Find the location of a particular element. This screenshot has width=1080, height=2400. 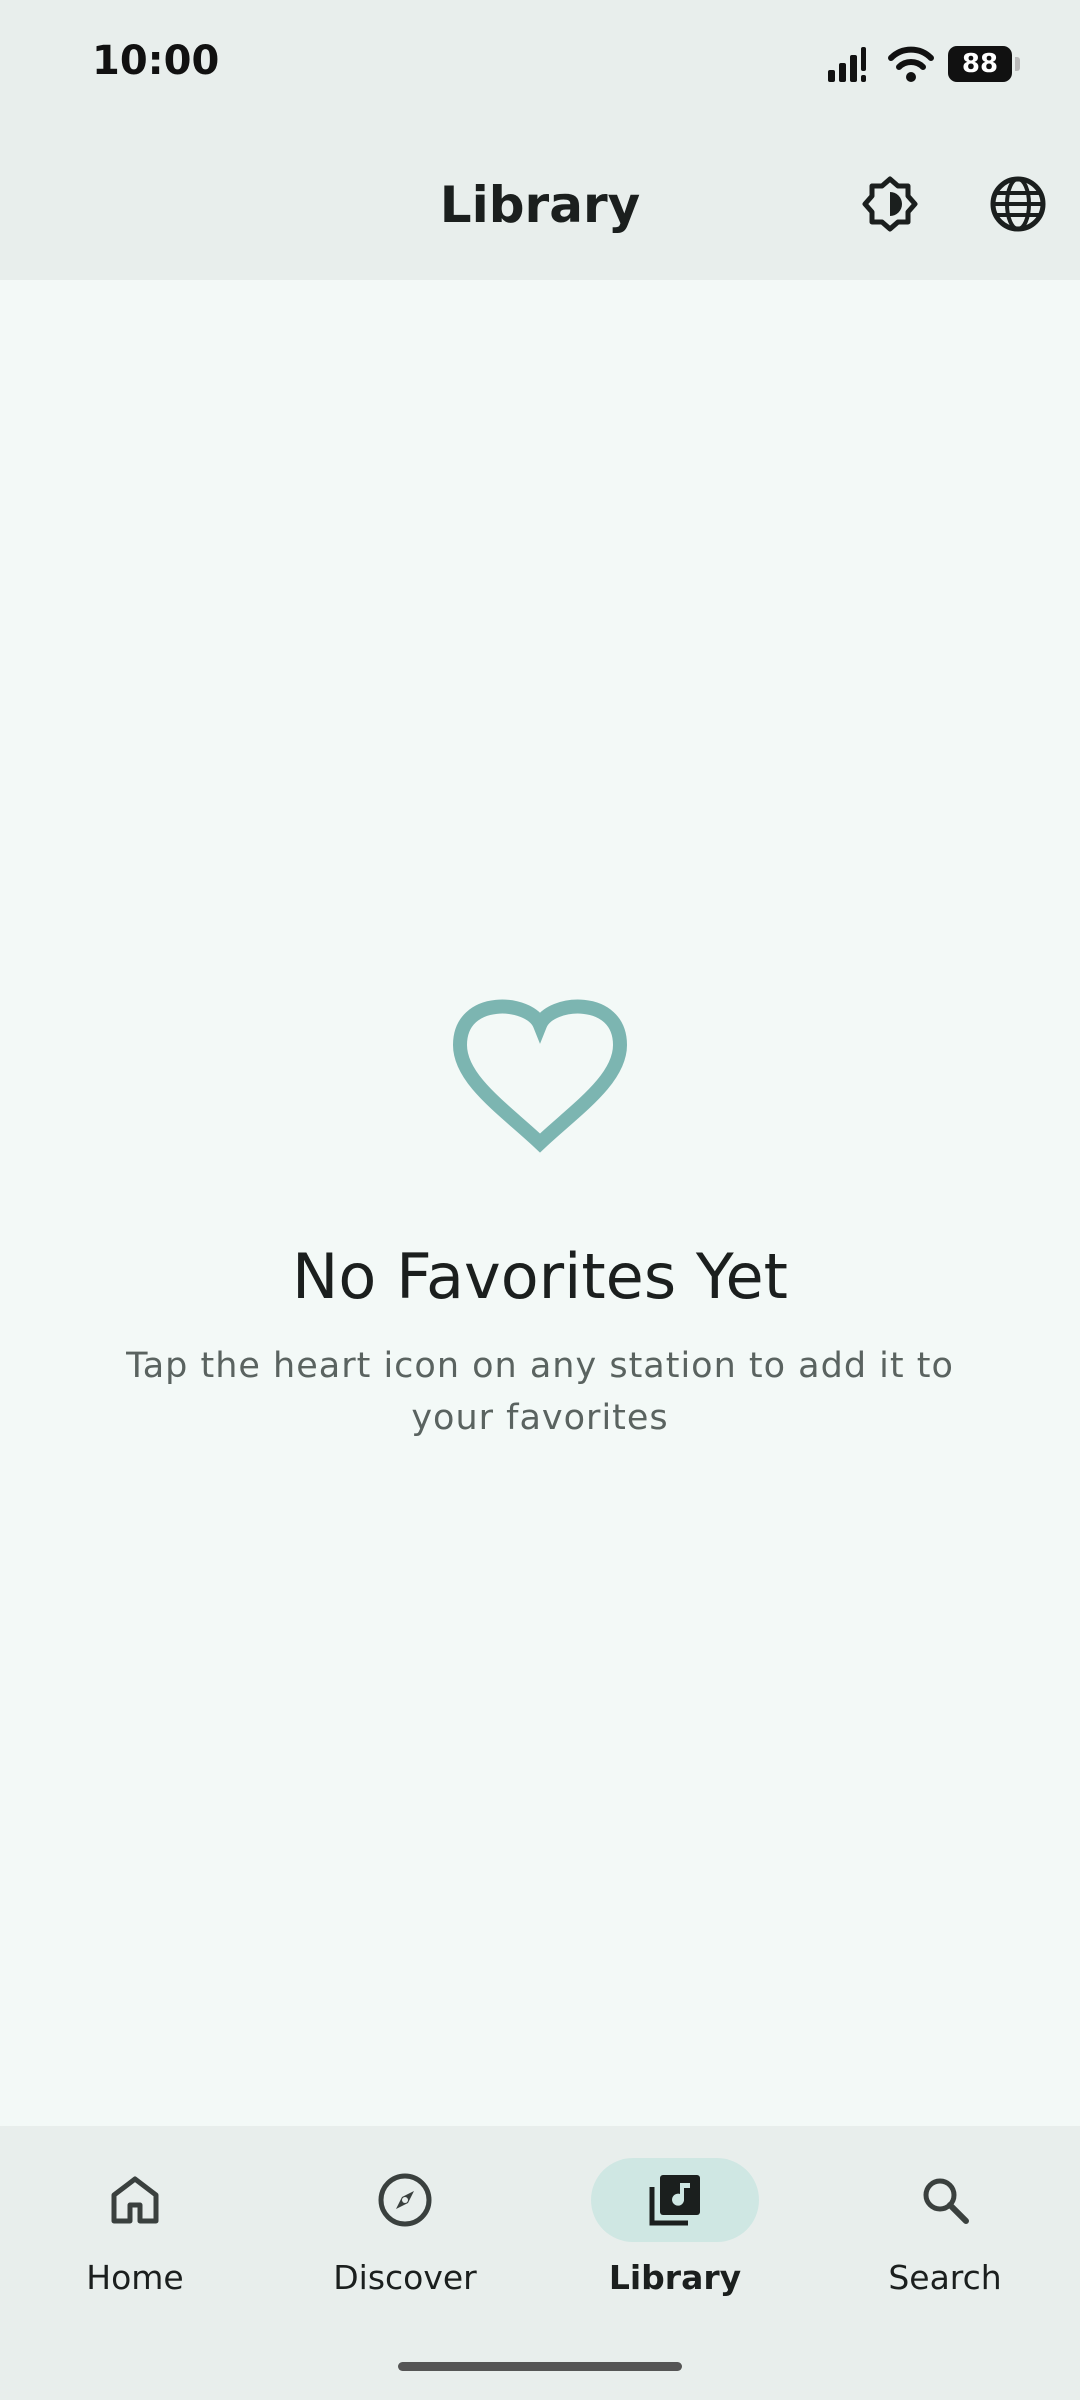

theme-toggle-button is located at coordinates (890, 204).